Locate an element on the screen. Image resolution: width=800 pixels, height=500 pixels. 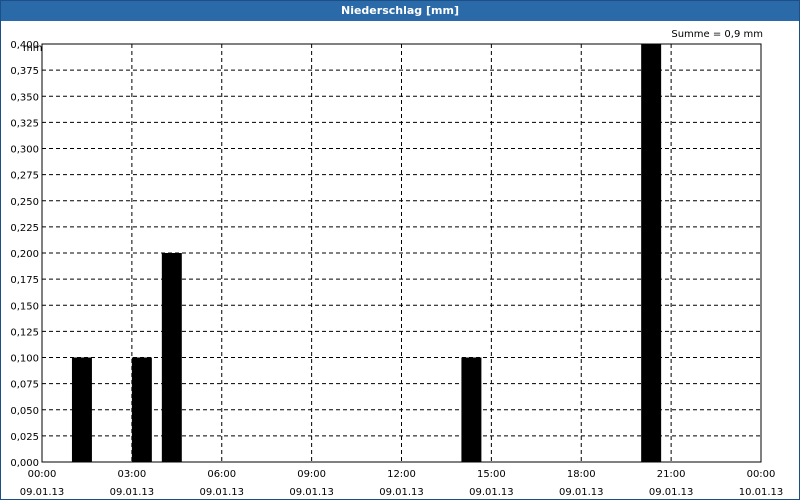
y-tick-label: 0,100 is located at coordinates (24, 359).